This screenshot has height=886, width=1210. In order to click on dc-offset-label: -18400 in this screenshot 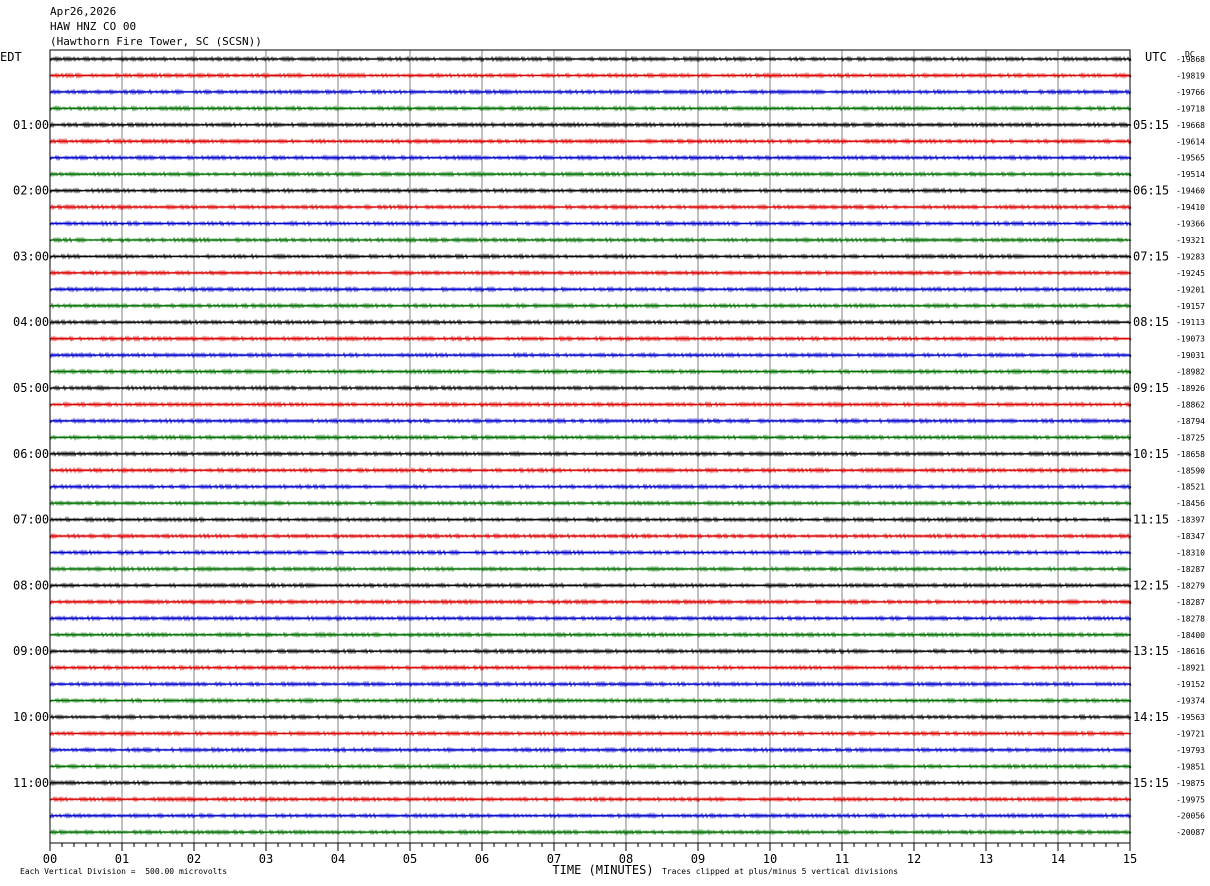, I will do `click(1190, 635)`.